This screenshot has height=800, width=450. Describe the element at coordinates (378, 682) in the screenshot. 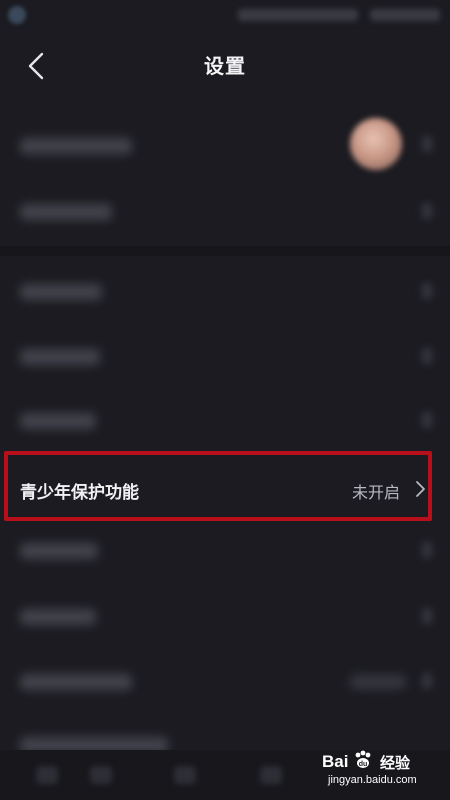

I see `blurred-value` at that location.